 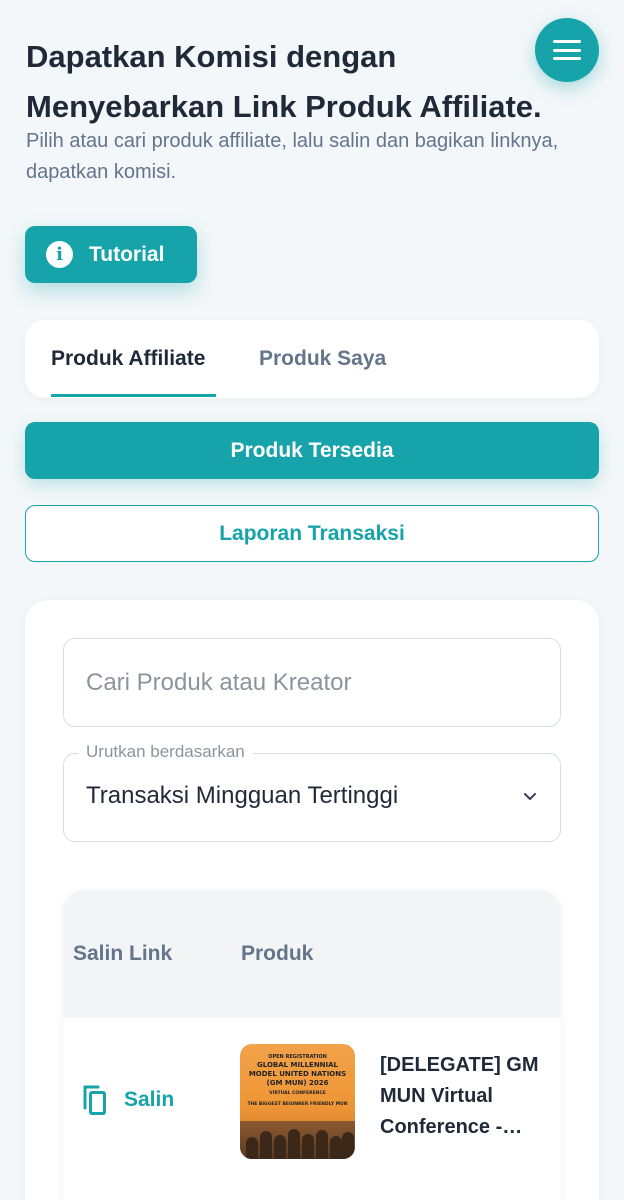 What do you see at coordinates (127, 254) in the screenshot?
I see `tutorial-label: Tutorial` at bounding box center [127, 254].